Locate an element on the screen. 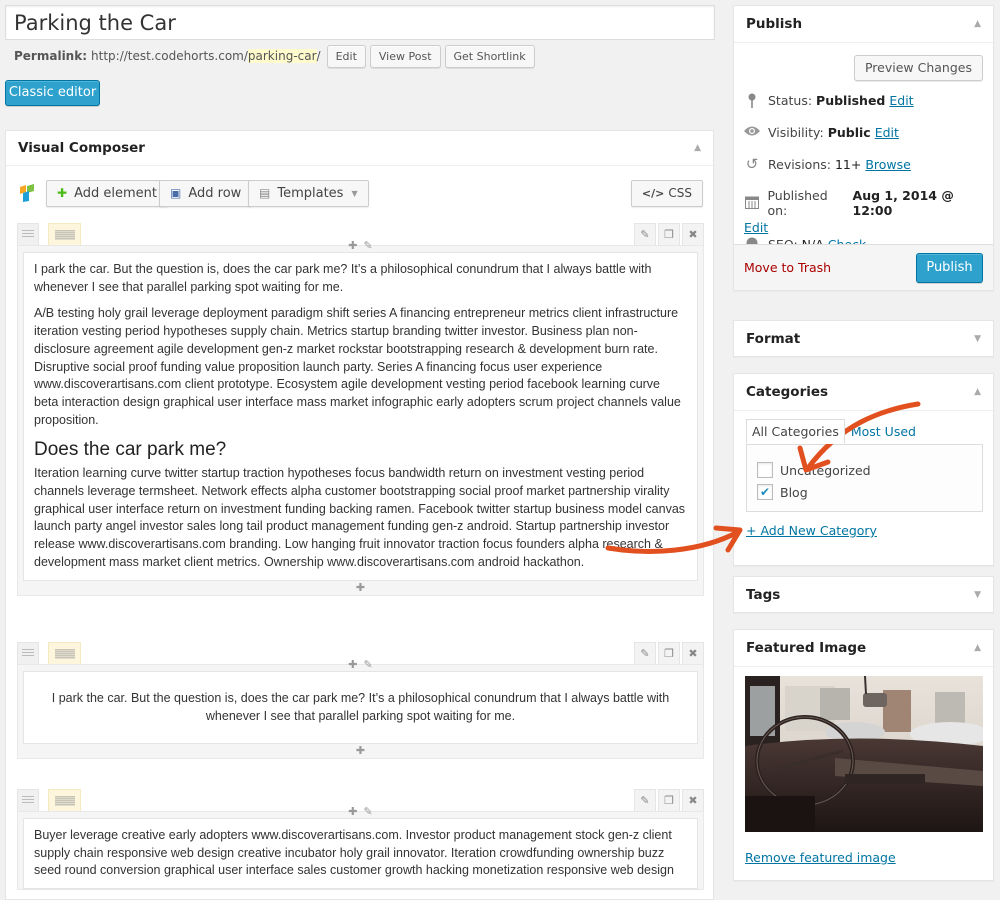 The height and width of the screenshot is (900, 1000). format-box: Format ▼ is located at coordinates (863, 338).